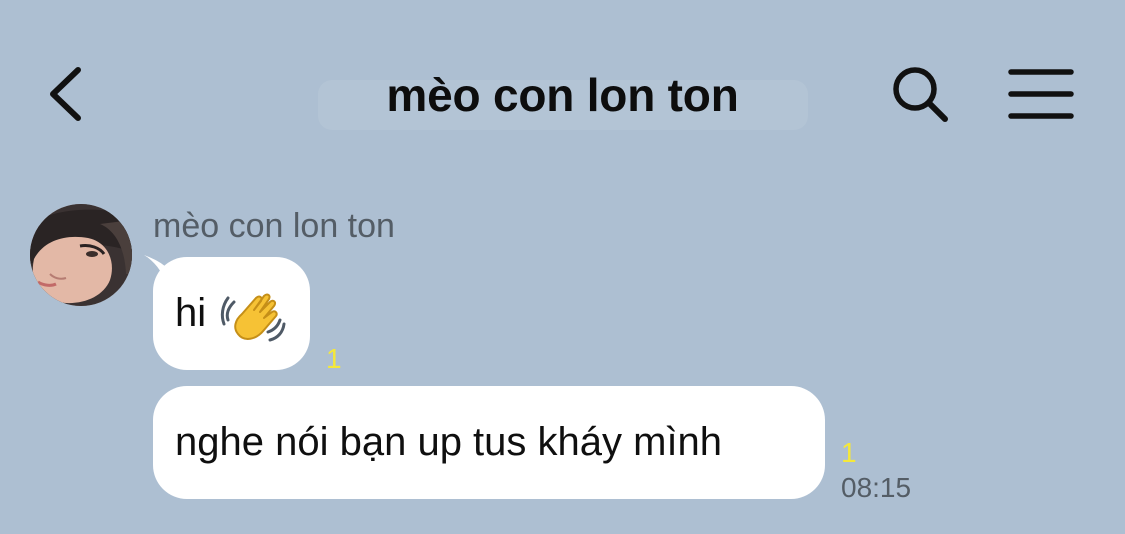 This screenshot has width=1125, height=534. Describe the element at coordinates (562, 95) in the screenshot. I see `chat-title: mèo con lon ton` at that location.